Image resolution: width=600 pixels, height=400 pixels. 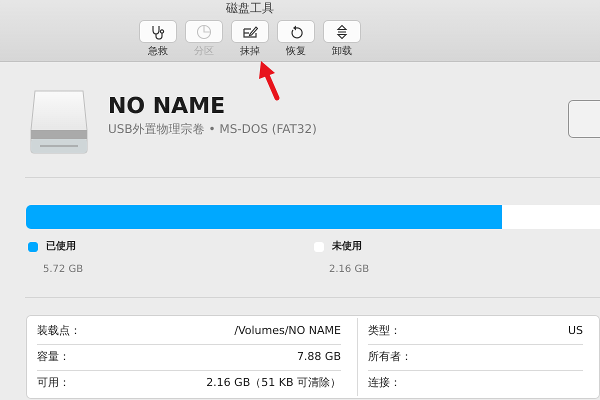 I want to click on pencil-icon, so click(x=250, y=32).